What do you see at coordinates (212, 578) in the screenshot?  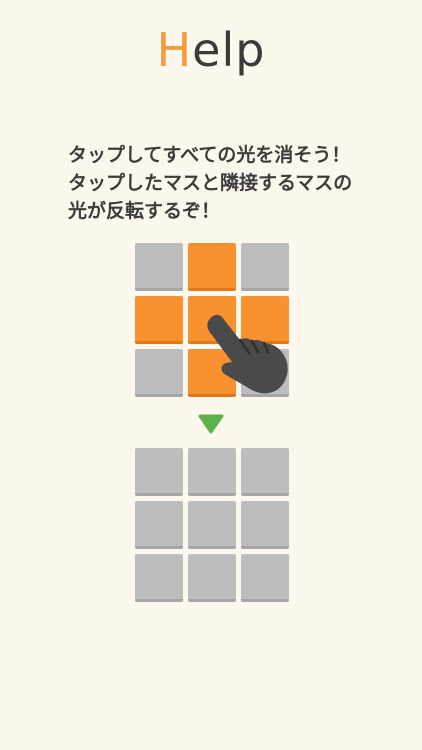 I see `after-cell-2-1-off` at bounding box center [212, 578].